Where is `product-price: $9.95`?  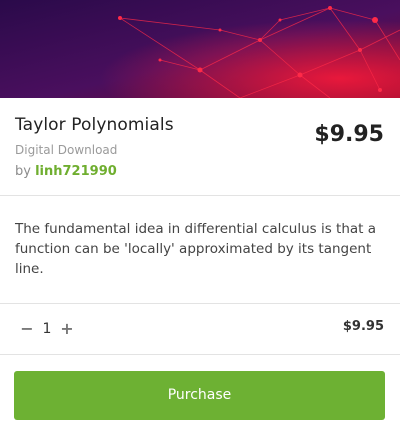 product-price: $9.95 is located at coordinates (349, 134).